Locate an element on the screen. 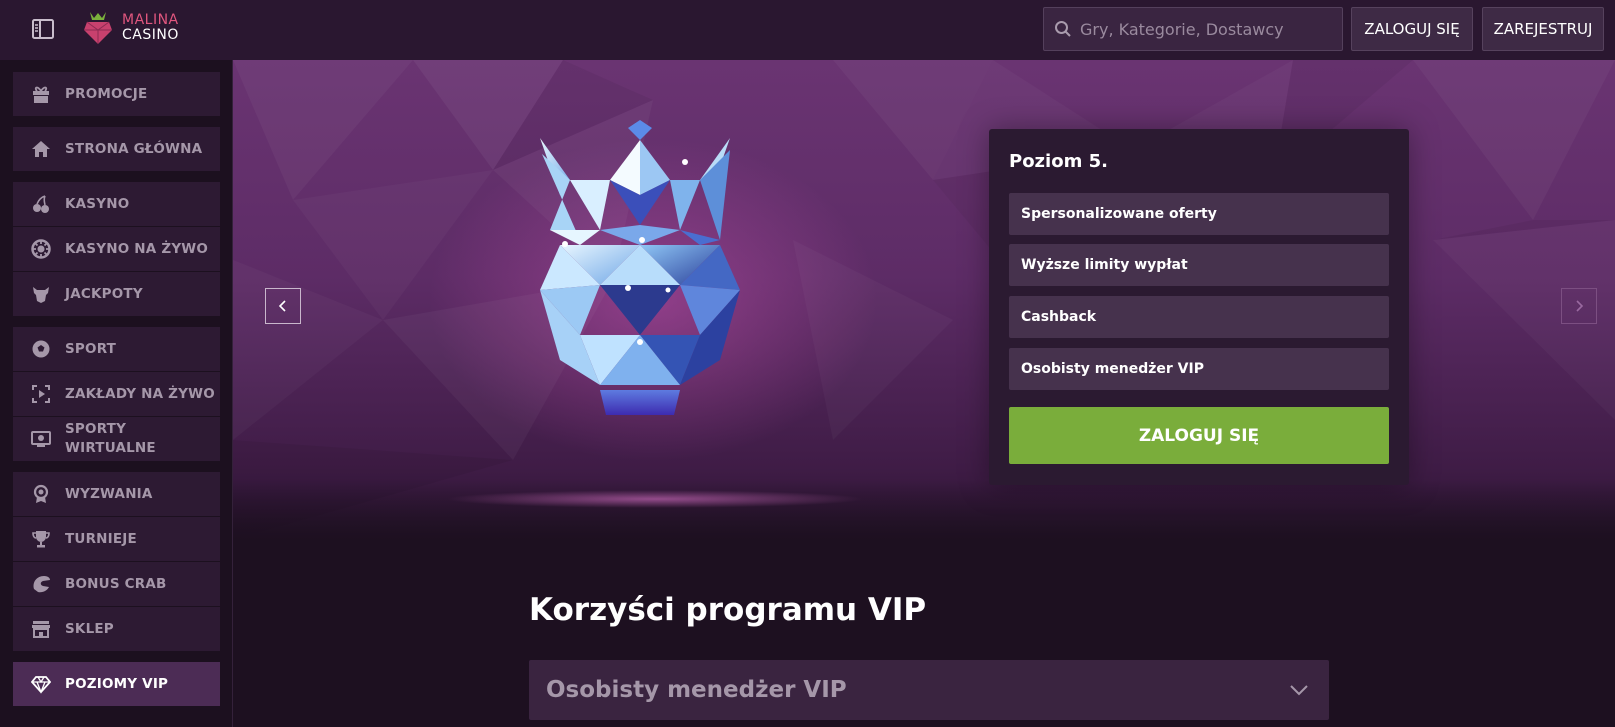  sidebar-item-label: BONUS CRAB is located at coordinates (116, 583).